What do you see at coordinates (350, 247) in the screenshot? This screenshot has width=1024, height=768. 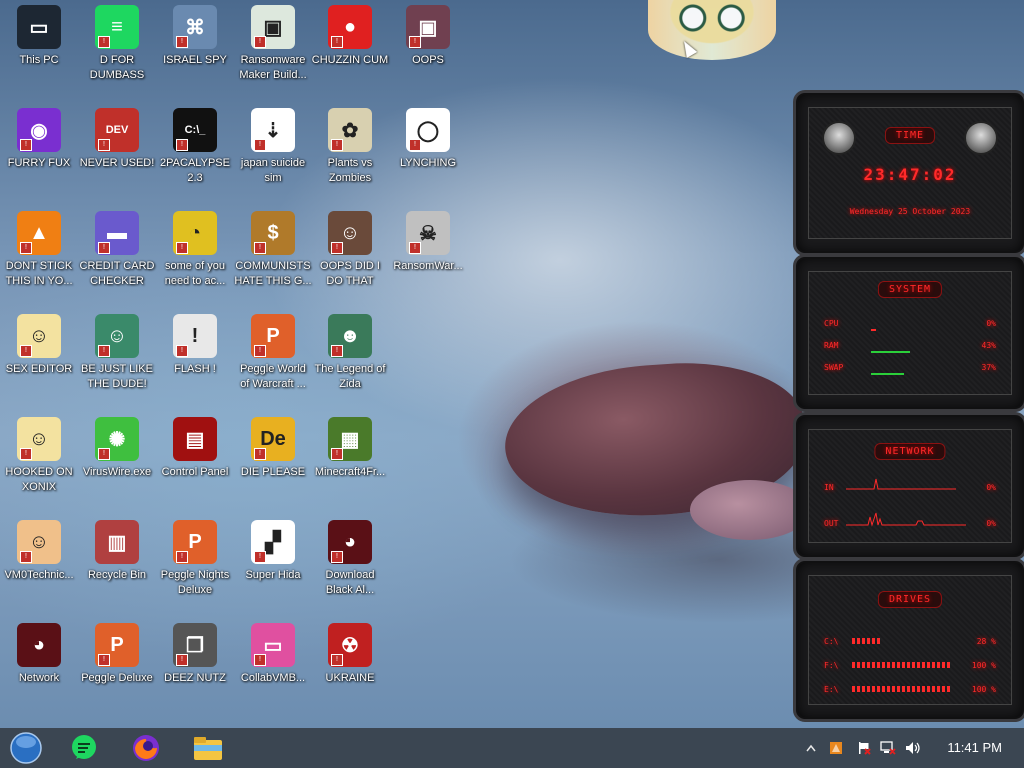 I see `desktop-icon: ☺! OOPS DID I DO THAT` at bounding box center [350, 247].